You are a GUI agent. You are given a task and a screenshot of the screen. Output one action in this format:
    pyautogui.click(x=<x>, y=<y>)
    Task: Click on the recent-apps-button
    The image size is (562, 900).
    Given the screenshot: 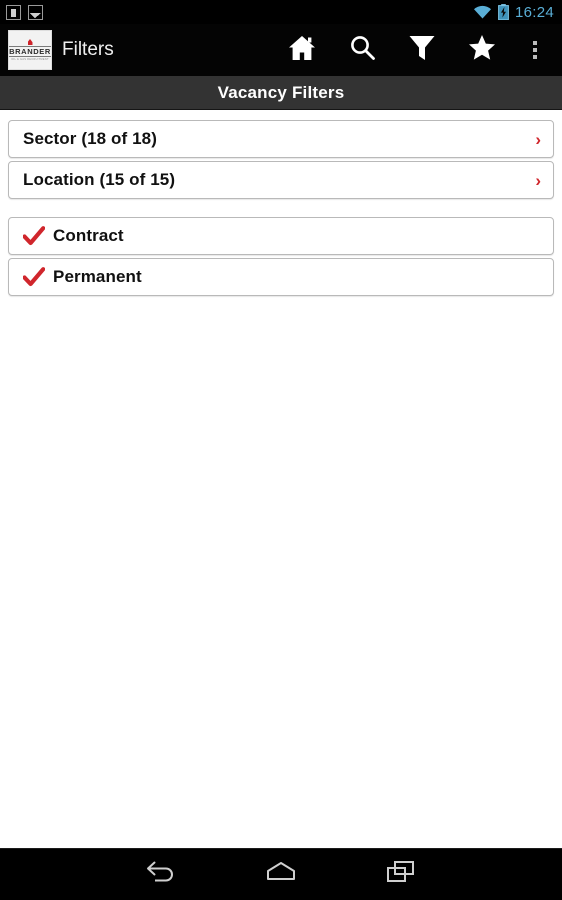 What is the action you would take?
    pyautogui.click(x=401, y=874)
    